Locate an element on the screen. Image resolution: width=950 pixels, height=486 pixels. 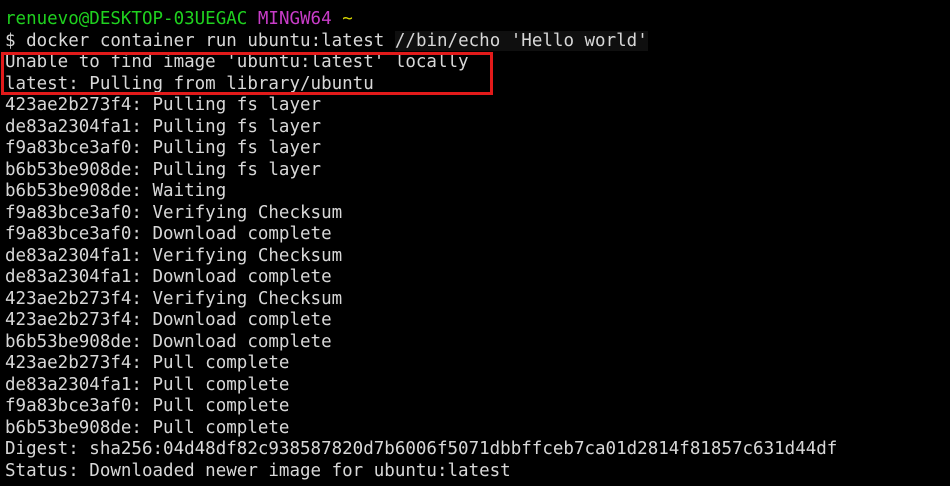
prompt-path: ~ is located at coordinates (347, 19).